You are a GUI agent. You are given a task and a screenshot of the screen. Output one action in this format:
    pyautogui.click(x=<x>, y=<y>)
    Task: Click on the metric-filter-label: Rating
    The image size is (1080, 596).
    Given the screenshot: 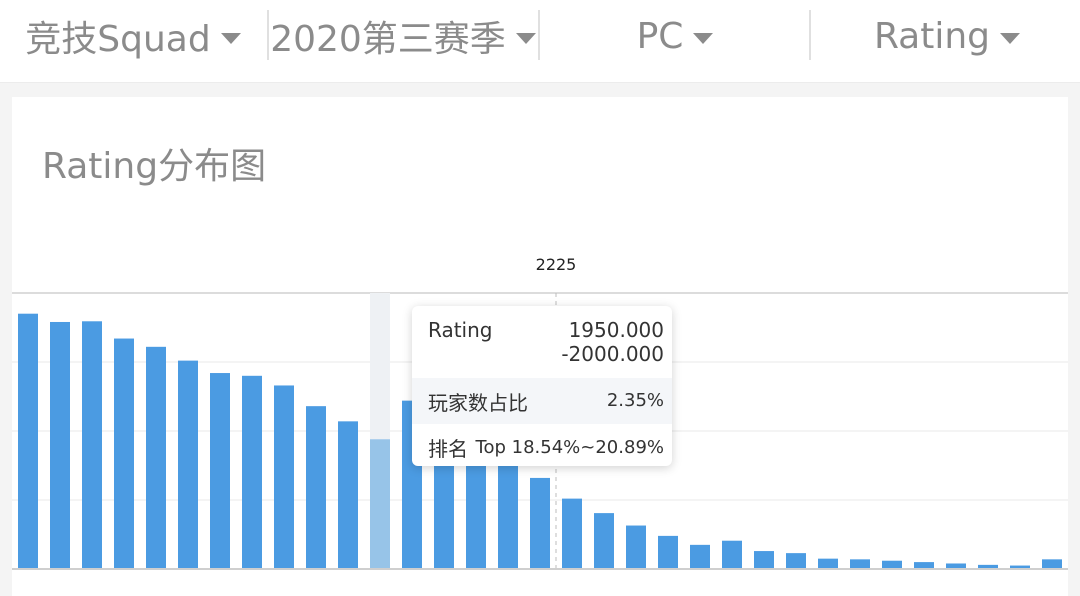 What is the action you would take?
    pyautogui.click(x=932, y=36)
    